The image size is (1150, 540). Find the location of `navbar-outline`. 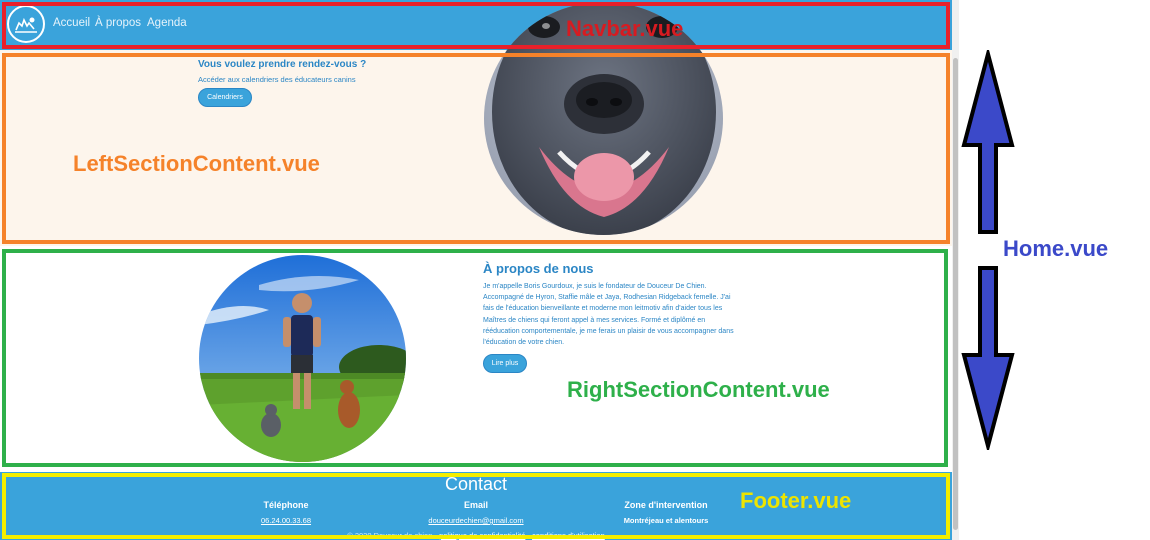

navbar-outline is located at coordinates (476, 25).